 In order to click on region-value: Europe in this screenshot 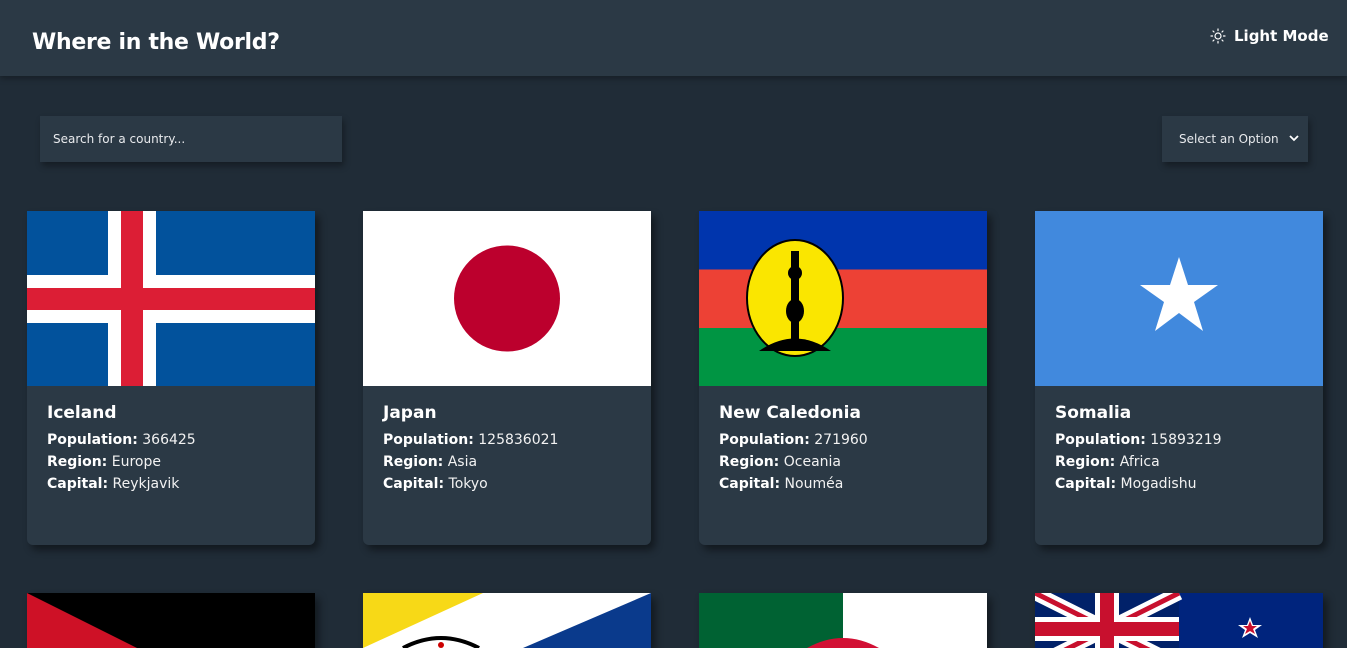, I will do `click(136, 462)`.